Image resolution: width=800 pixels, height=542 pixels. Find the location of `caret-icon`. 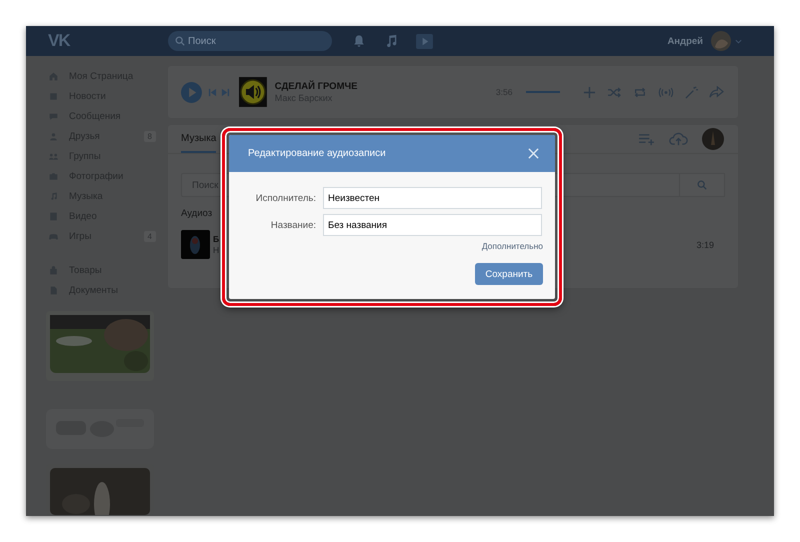

caret-icon is located at coordinates (738, 41).